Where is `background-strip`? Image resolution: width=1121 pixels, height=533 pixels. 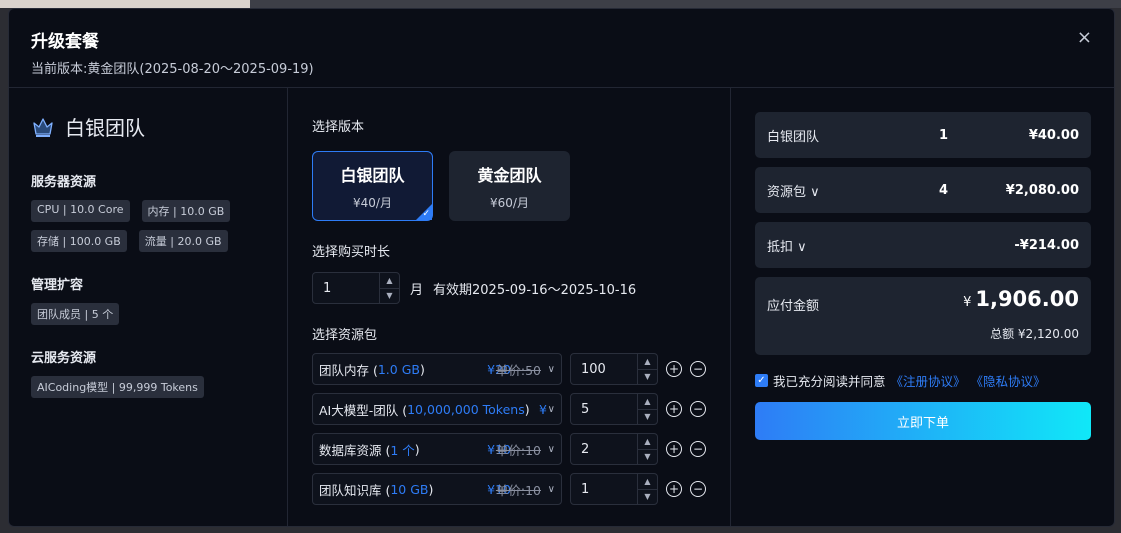 background-strip is located at coordinates (125, 4).